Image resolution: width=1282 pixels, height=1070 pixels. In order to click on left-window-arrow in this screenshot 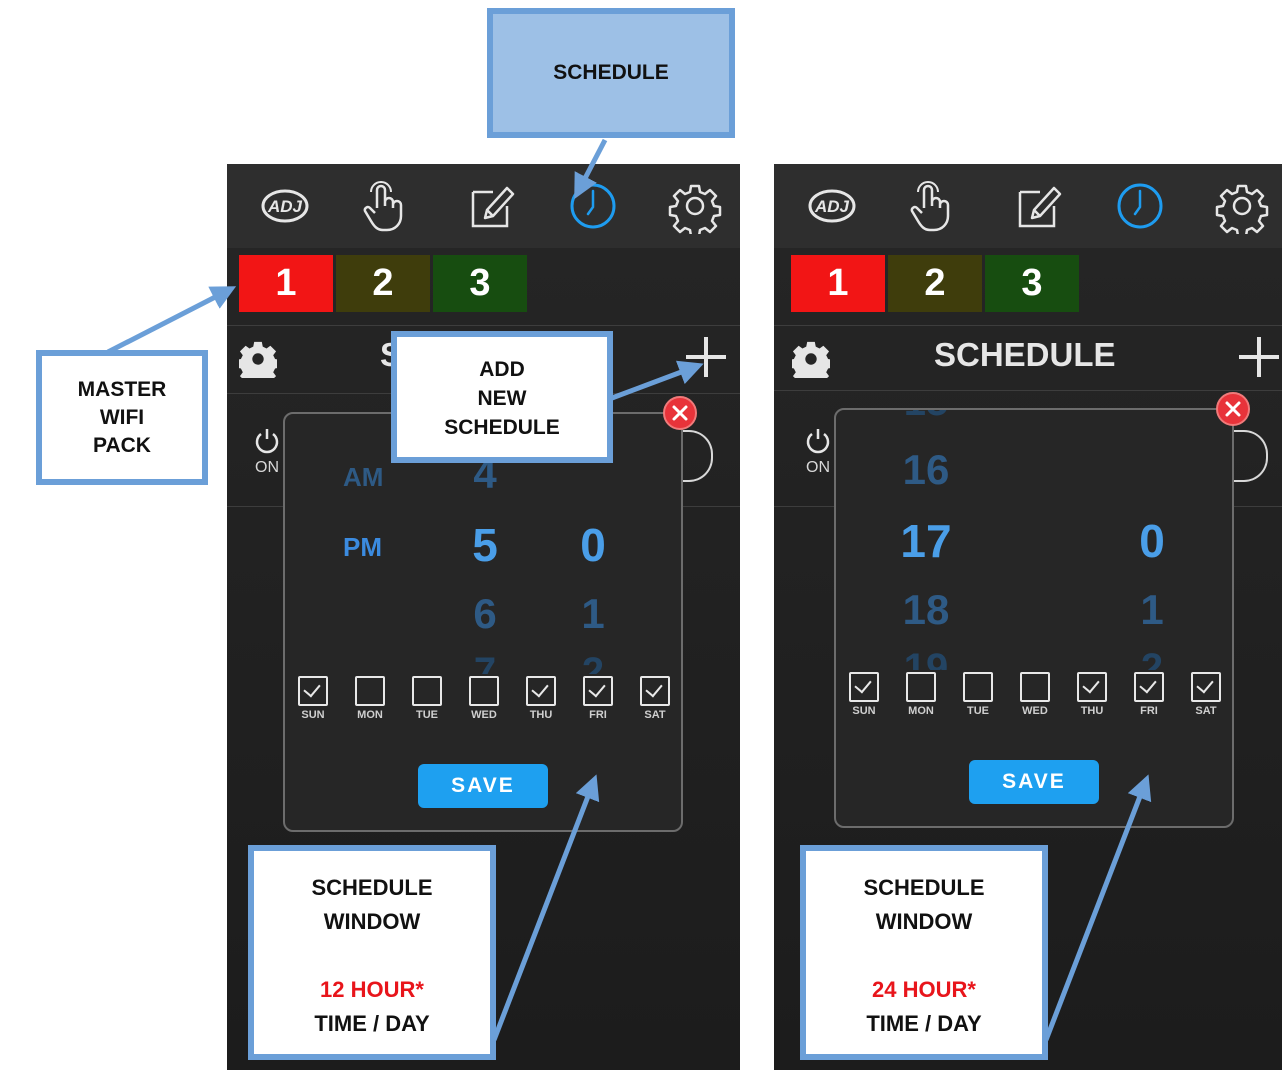, I will do `click(545, 907)`.